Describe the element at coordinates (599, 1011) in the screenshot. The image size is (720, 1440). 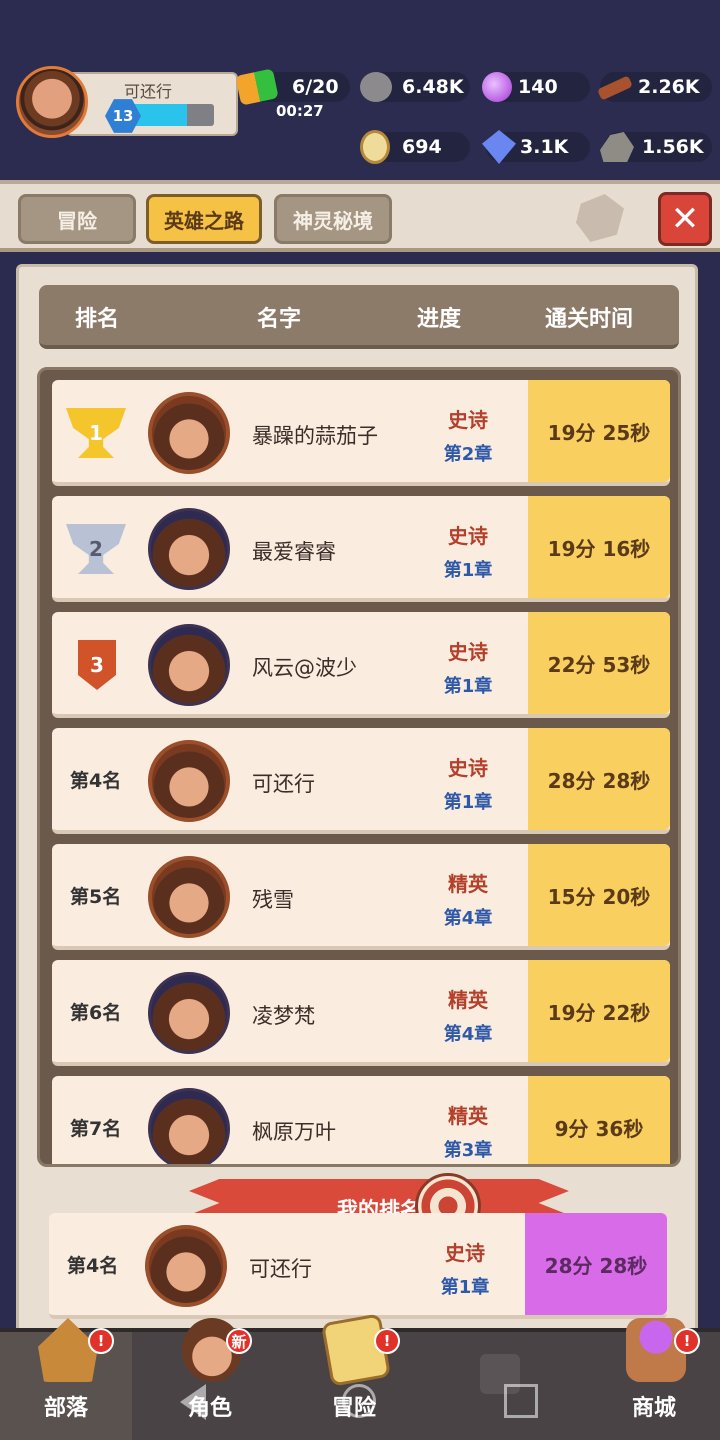
I see `clear-time: 19分 22秒` at that location.